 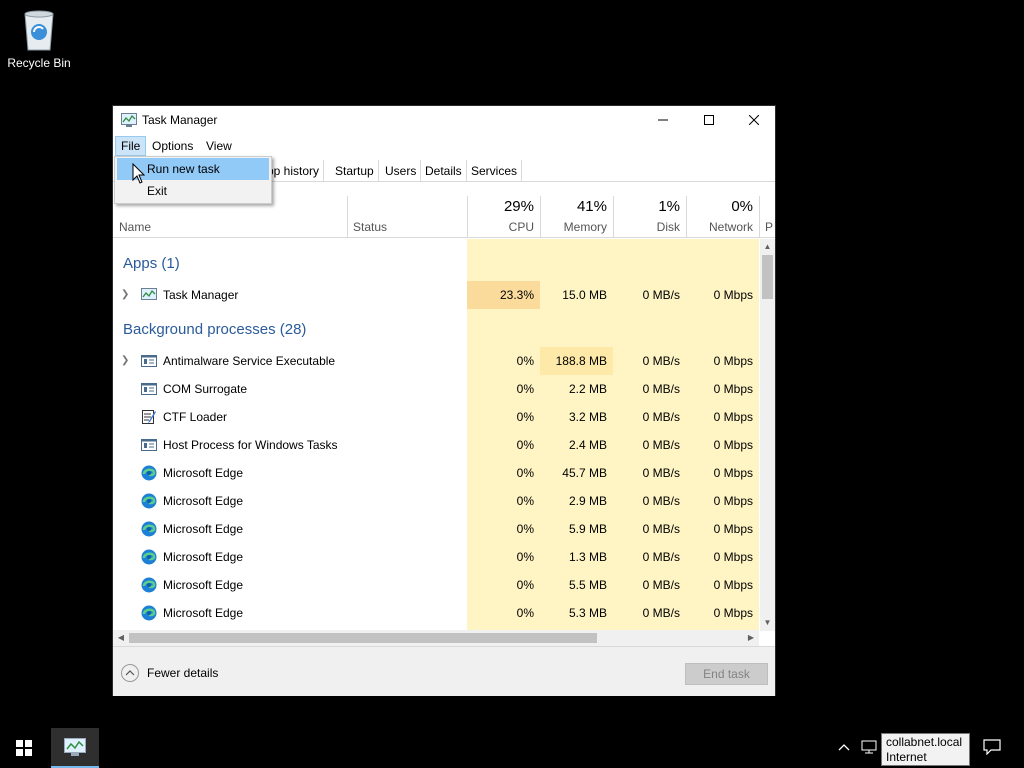 I want to click on close-icon, so click(x=754, y=120).